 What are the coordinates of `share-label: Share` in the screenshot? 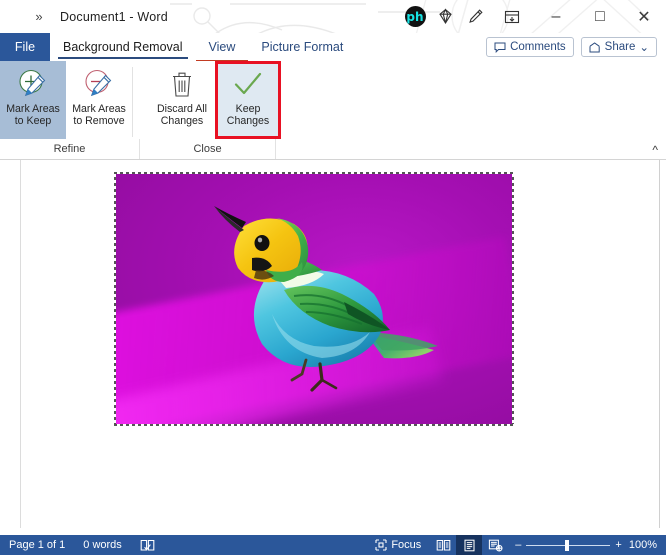 It's located at (620, 47).